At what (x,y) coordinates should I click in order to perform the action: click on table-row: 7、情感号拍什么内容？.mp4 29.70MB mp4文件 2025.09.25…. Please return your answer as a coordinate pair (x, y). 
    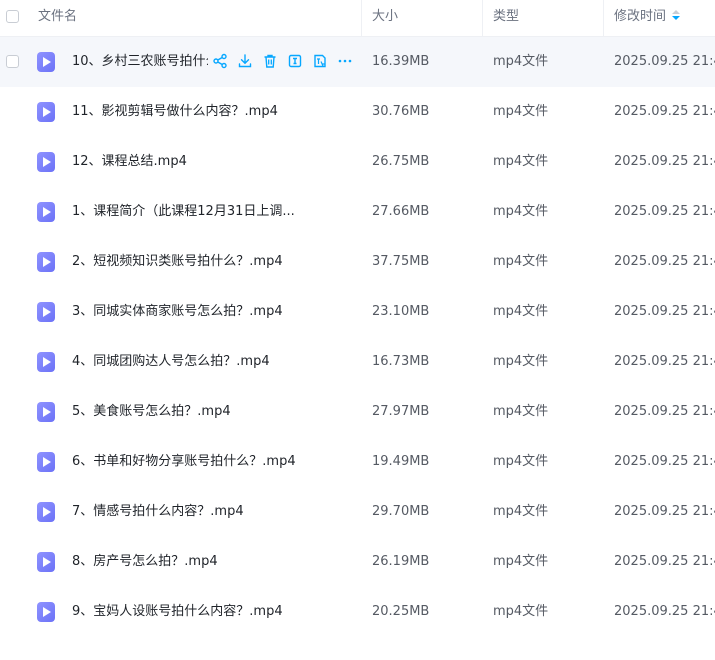
    Looking at the image, I should click on (357, 512).